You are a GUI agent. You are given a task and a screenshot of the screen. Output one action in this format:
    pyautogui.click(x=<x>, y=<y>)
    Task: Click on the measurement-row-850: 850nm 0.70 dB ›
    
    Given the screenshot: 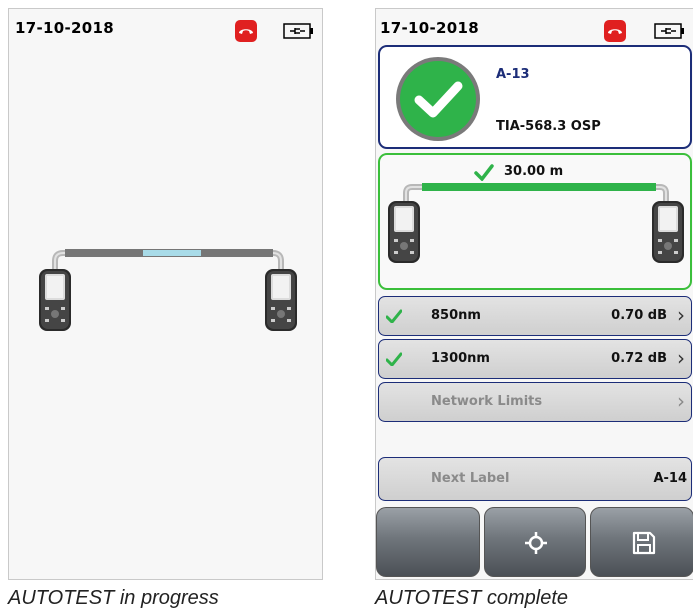 What is the action you would take?
    pyautogui.click(x=535, y=316)
    